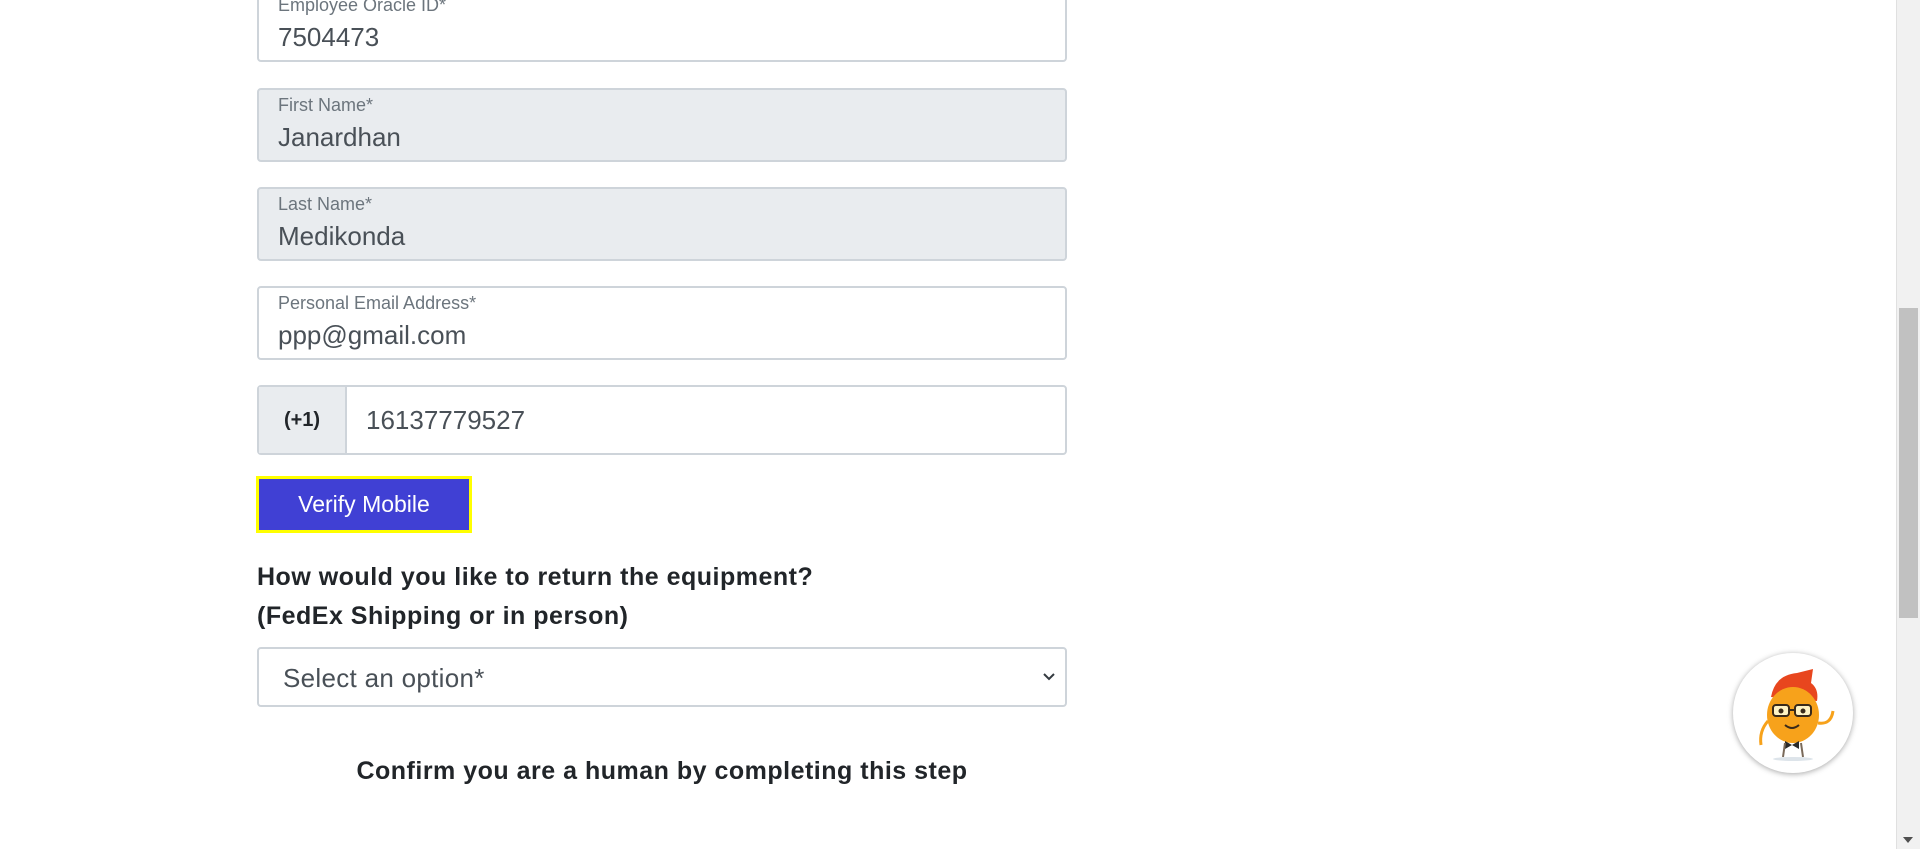  Describe the element at coordinates (384, 678) in the screenshot. I see `return-method-selected-value: Select an option*` at that location.